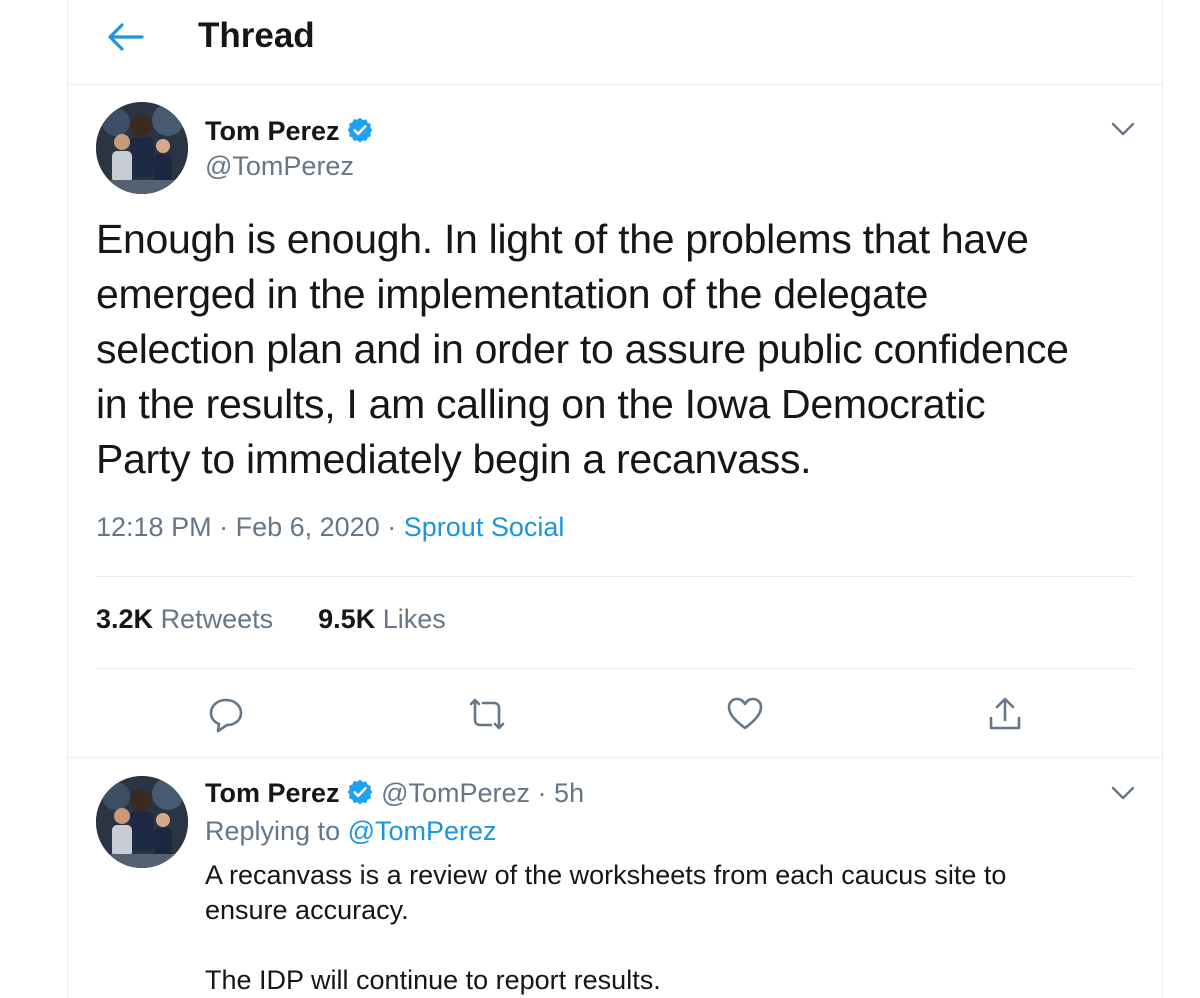 This screenshot has width=1200, height=998. I want to click on column-border-right, so click(1162, 499).